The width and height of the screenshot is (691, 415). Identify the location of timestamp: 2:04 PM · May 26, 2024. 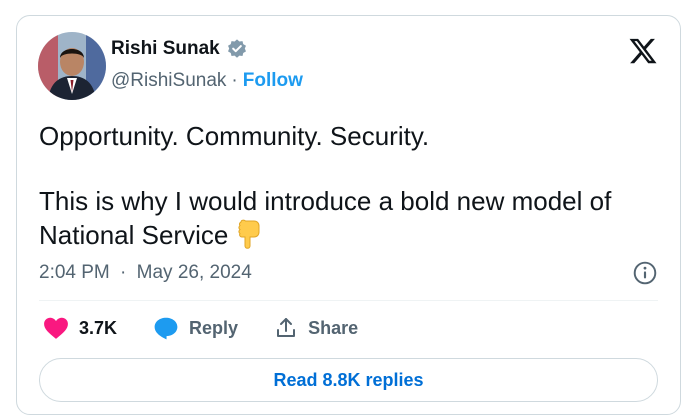
(145, 273).